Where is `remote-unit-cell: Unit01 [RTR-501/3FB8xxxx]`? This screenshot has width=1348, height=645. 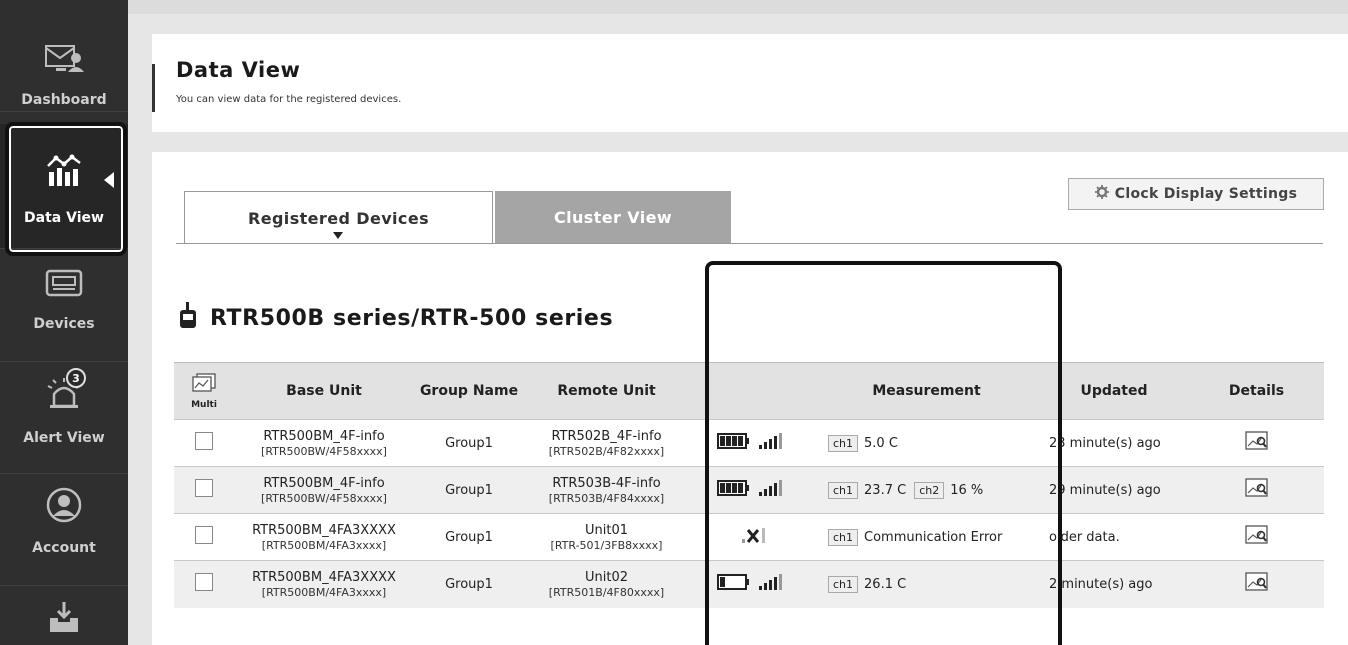 remote-unit-cell: Unit01 [RTR-501/3FB8xxxx] is located at coordinates (606, 537).